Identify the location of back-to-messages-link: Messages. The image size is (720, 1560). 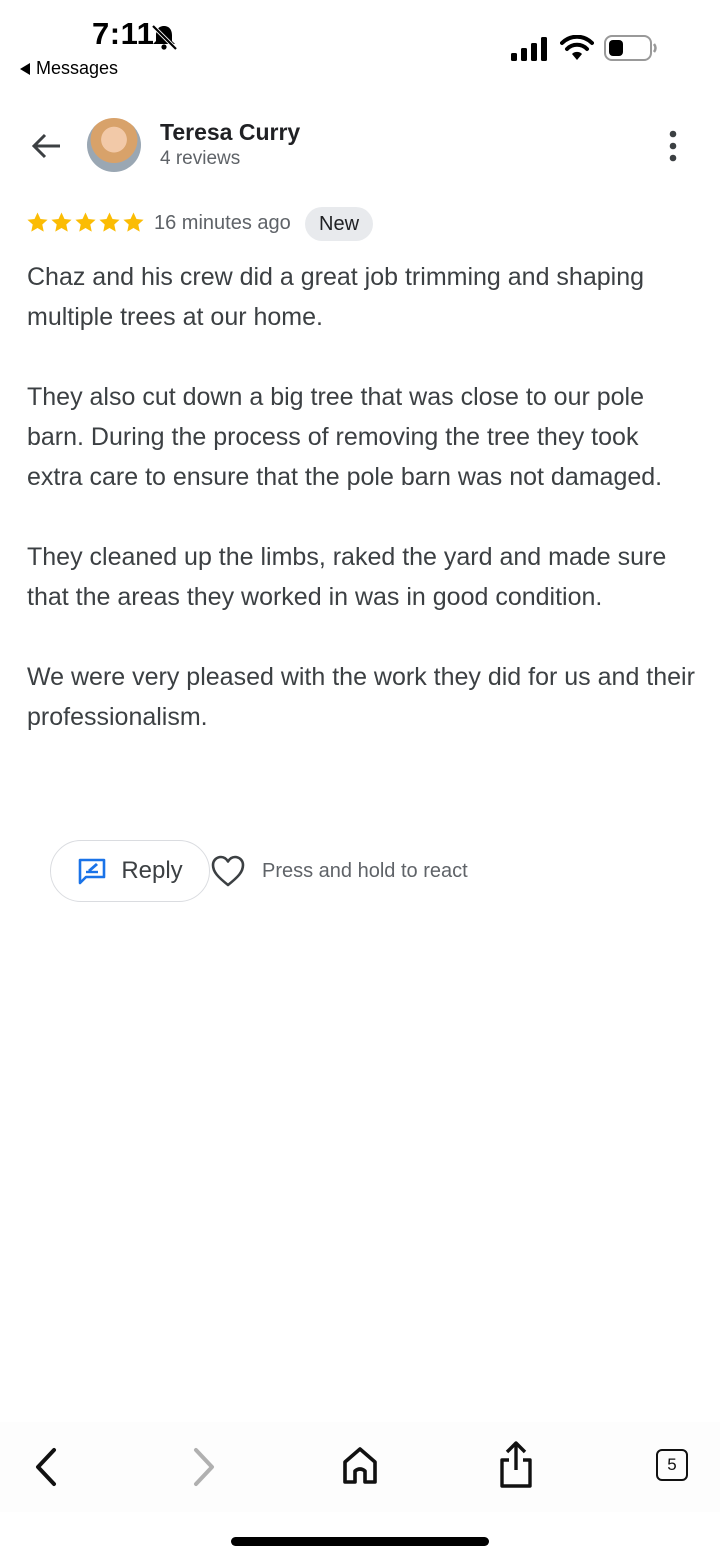
(69, 68).